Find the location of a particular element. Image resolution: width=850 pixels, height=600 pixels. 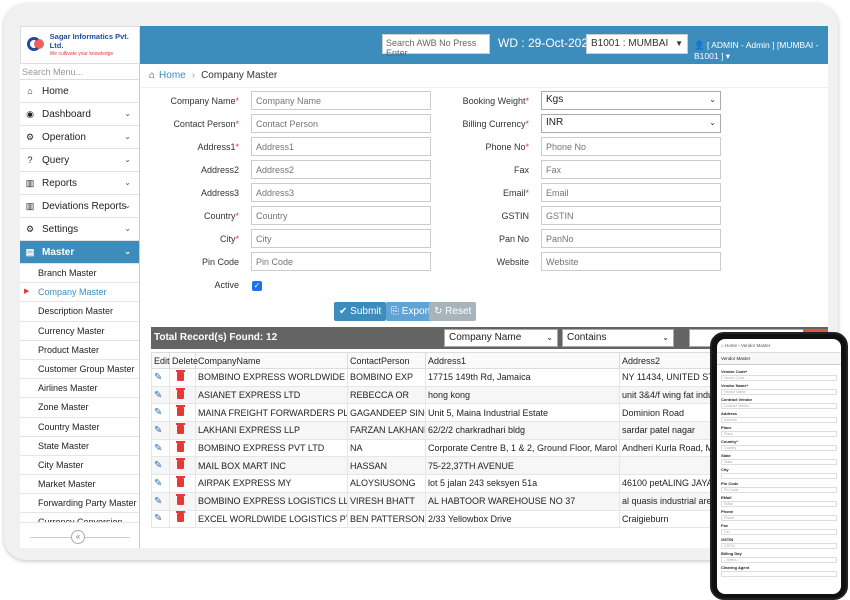

column-header: Address1 is located at coordinates (522, 360).